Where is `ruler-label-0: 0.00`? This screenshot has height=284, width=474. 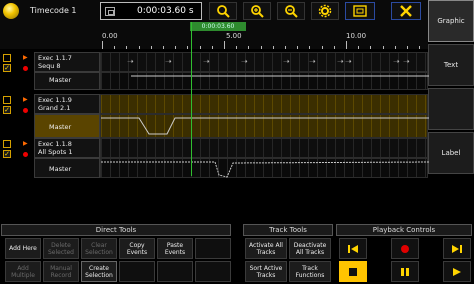
ruler-label-0: 0.00 is located at coordinates (110, 36).